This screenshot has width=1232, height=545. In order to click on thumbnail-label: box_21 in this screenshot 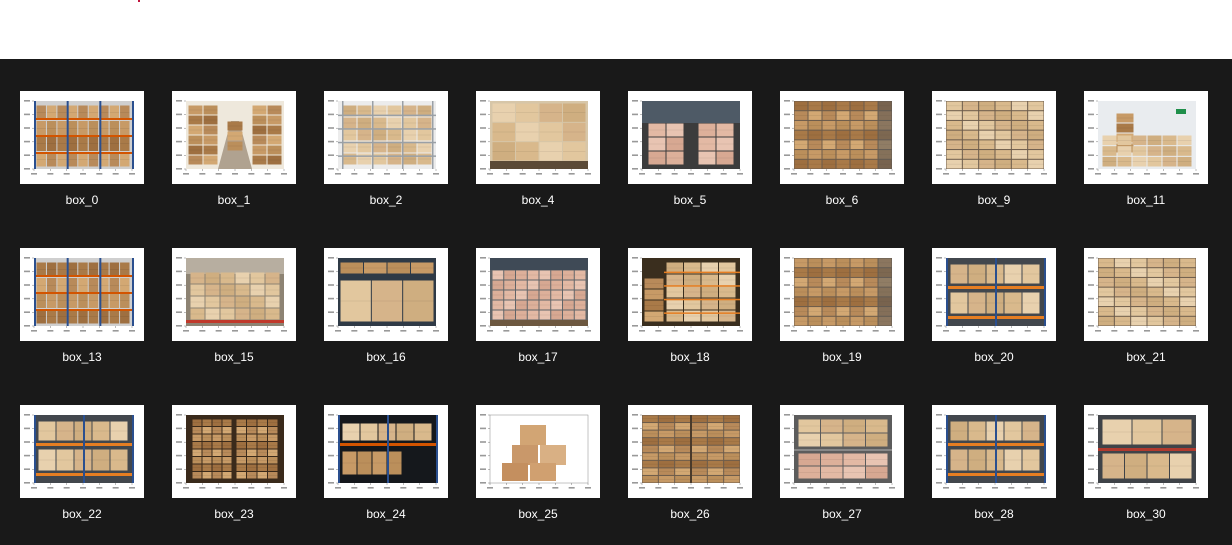, I will do `click(1146, 357)`.